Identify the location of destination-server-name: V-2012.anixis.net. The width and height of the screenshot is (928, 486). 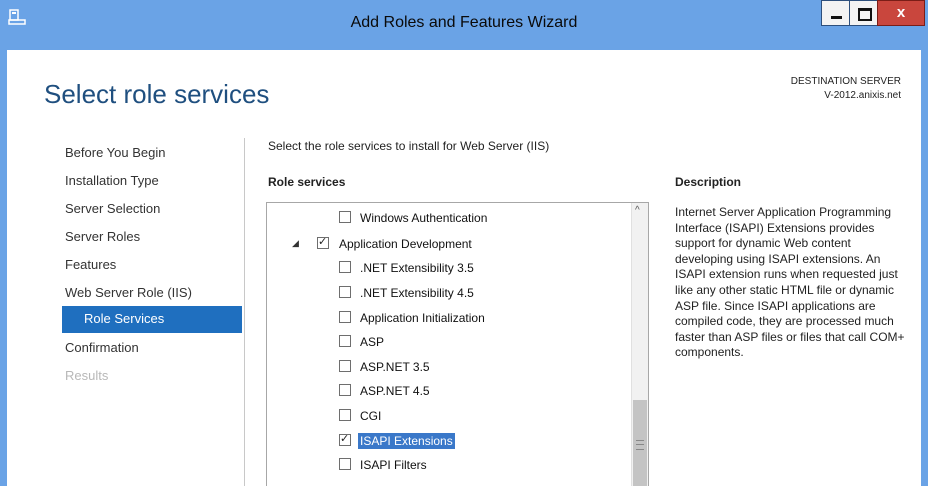
(862, 95).